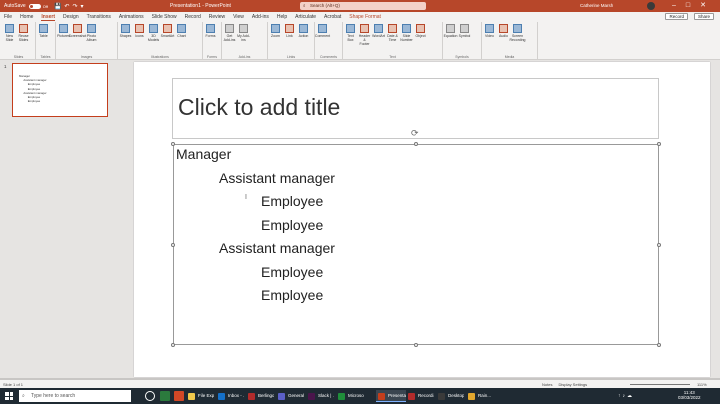 This screenshot has height=404, width=720. What do you see at coordinates (77, 33) in the screenshot?
I see `screenshot-button: Screenshot` at bounding box center [77, 33].